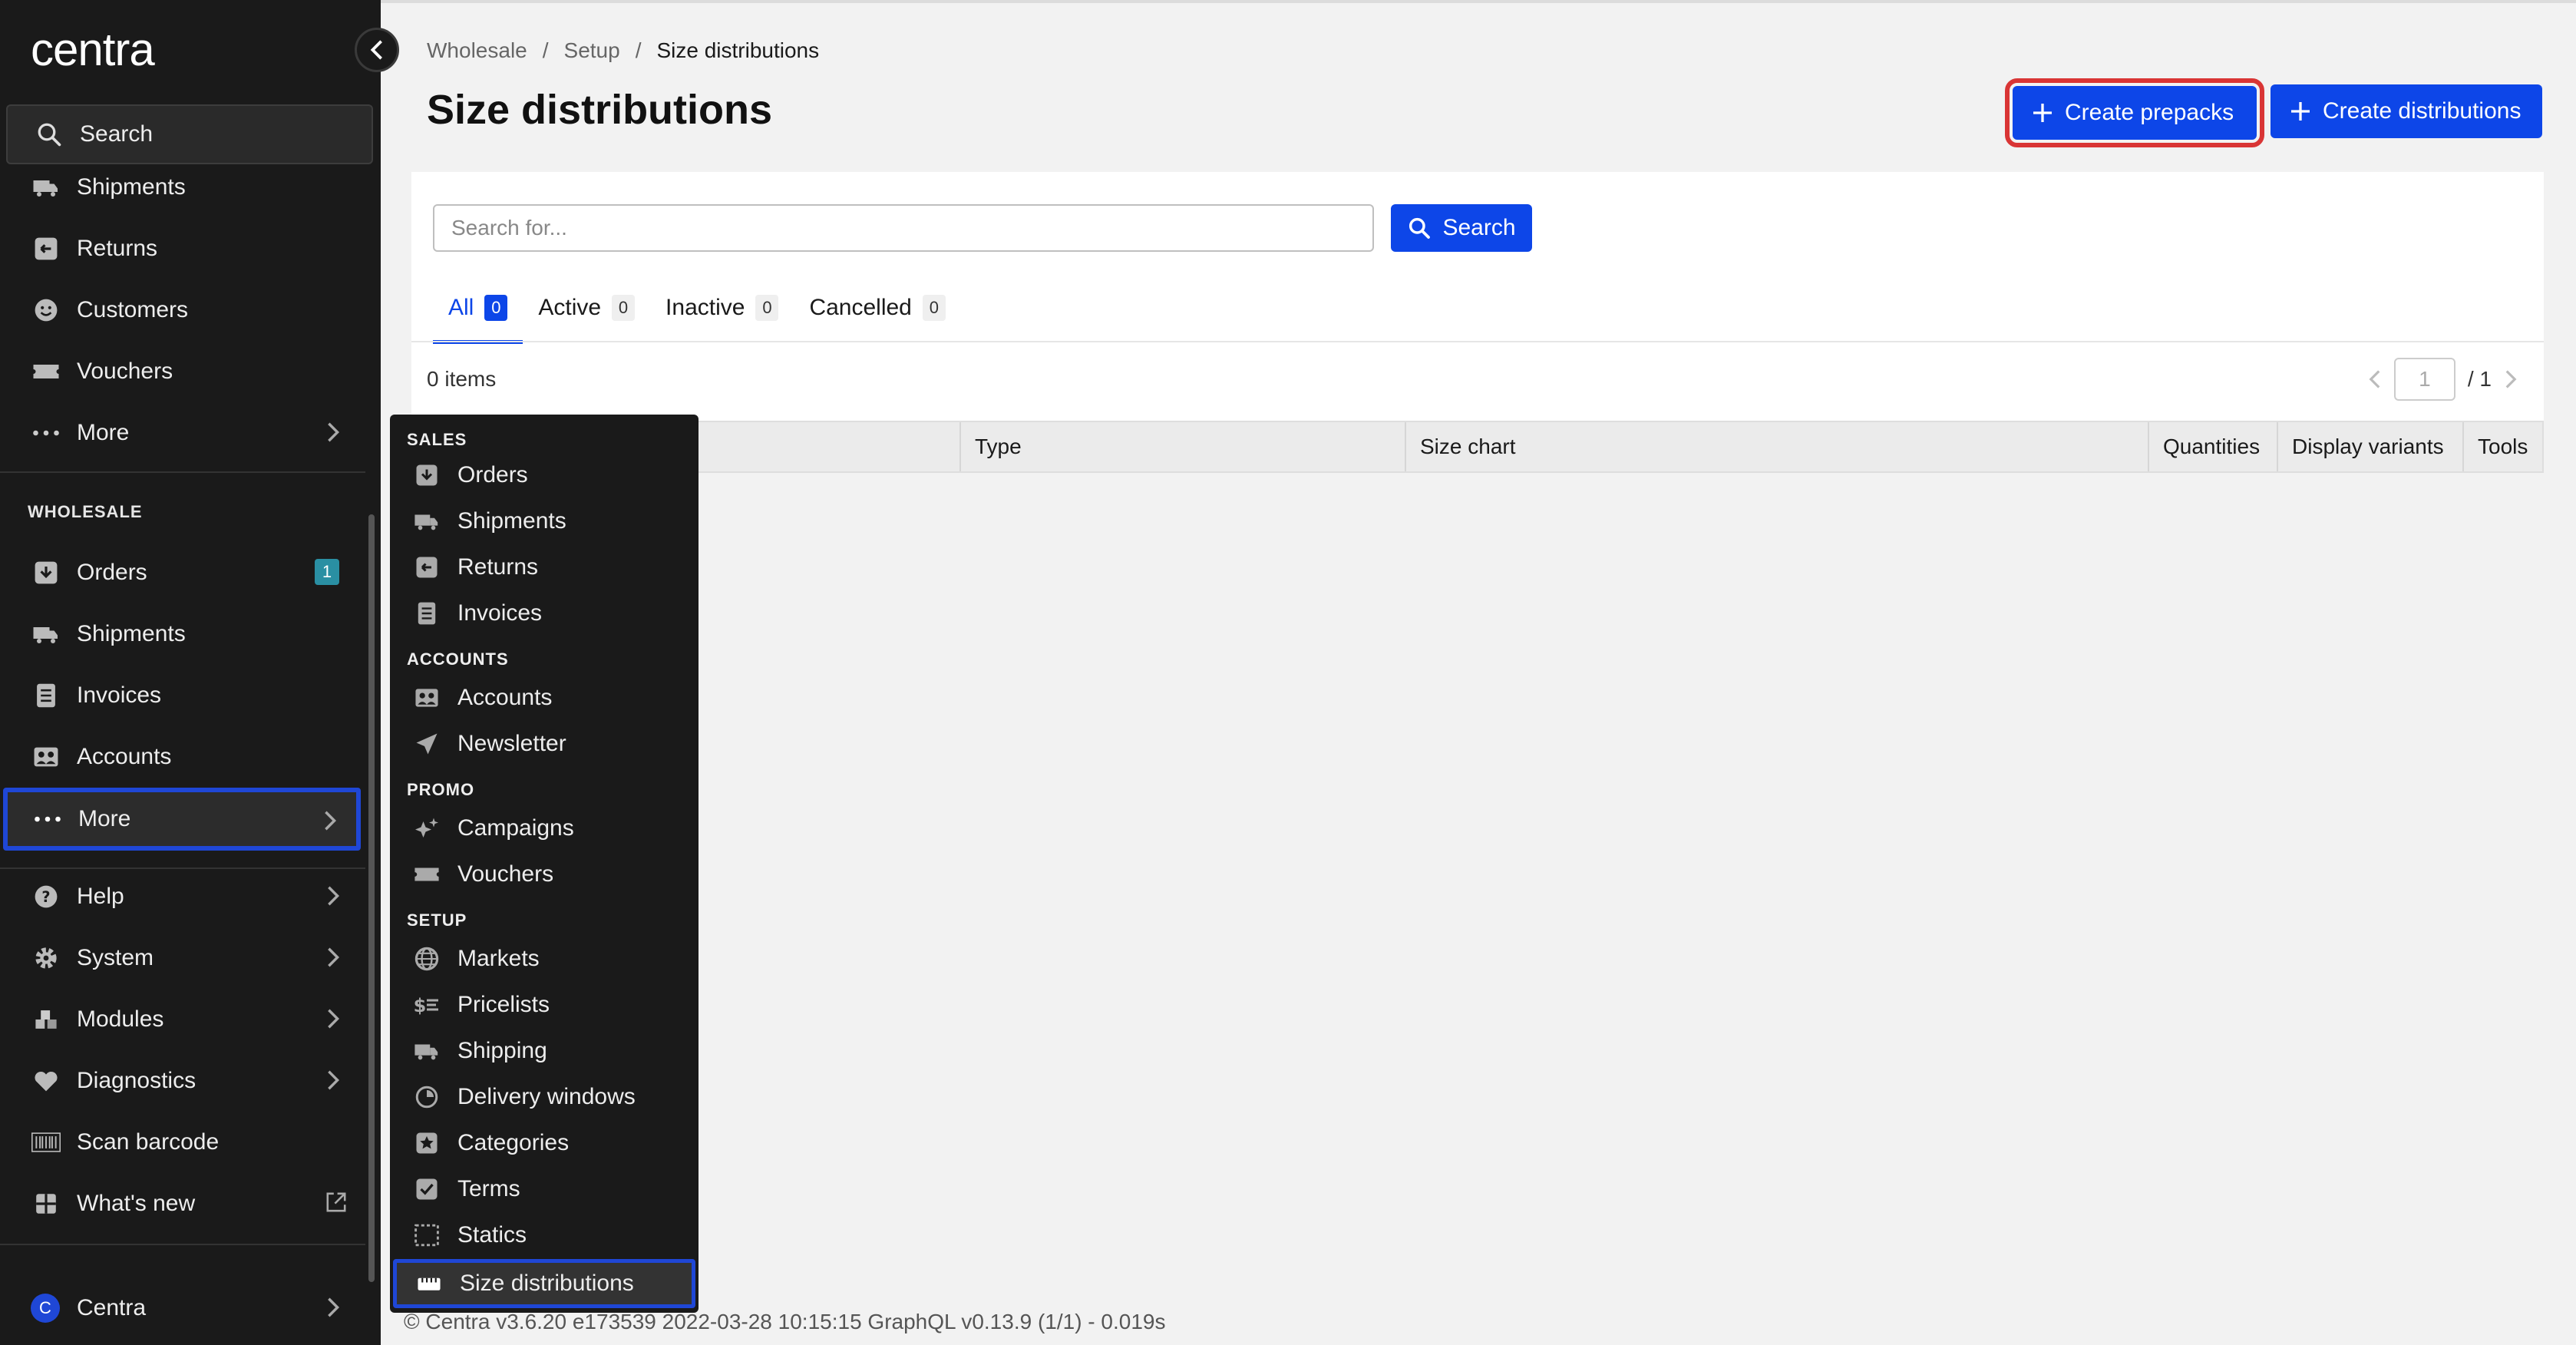 The height and width of the screenshot is (1345, 2576). I want to click on sidebar-item-label: Returns, so click(117, 248).